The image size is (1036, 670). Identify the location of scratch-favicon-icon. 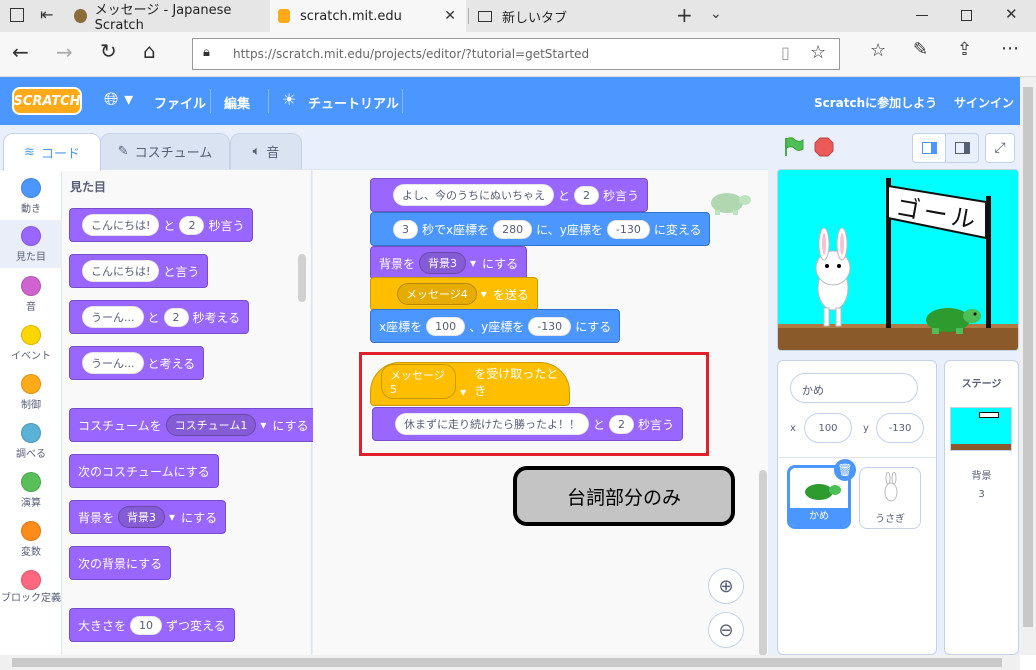
(284, 16).